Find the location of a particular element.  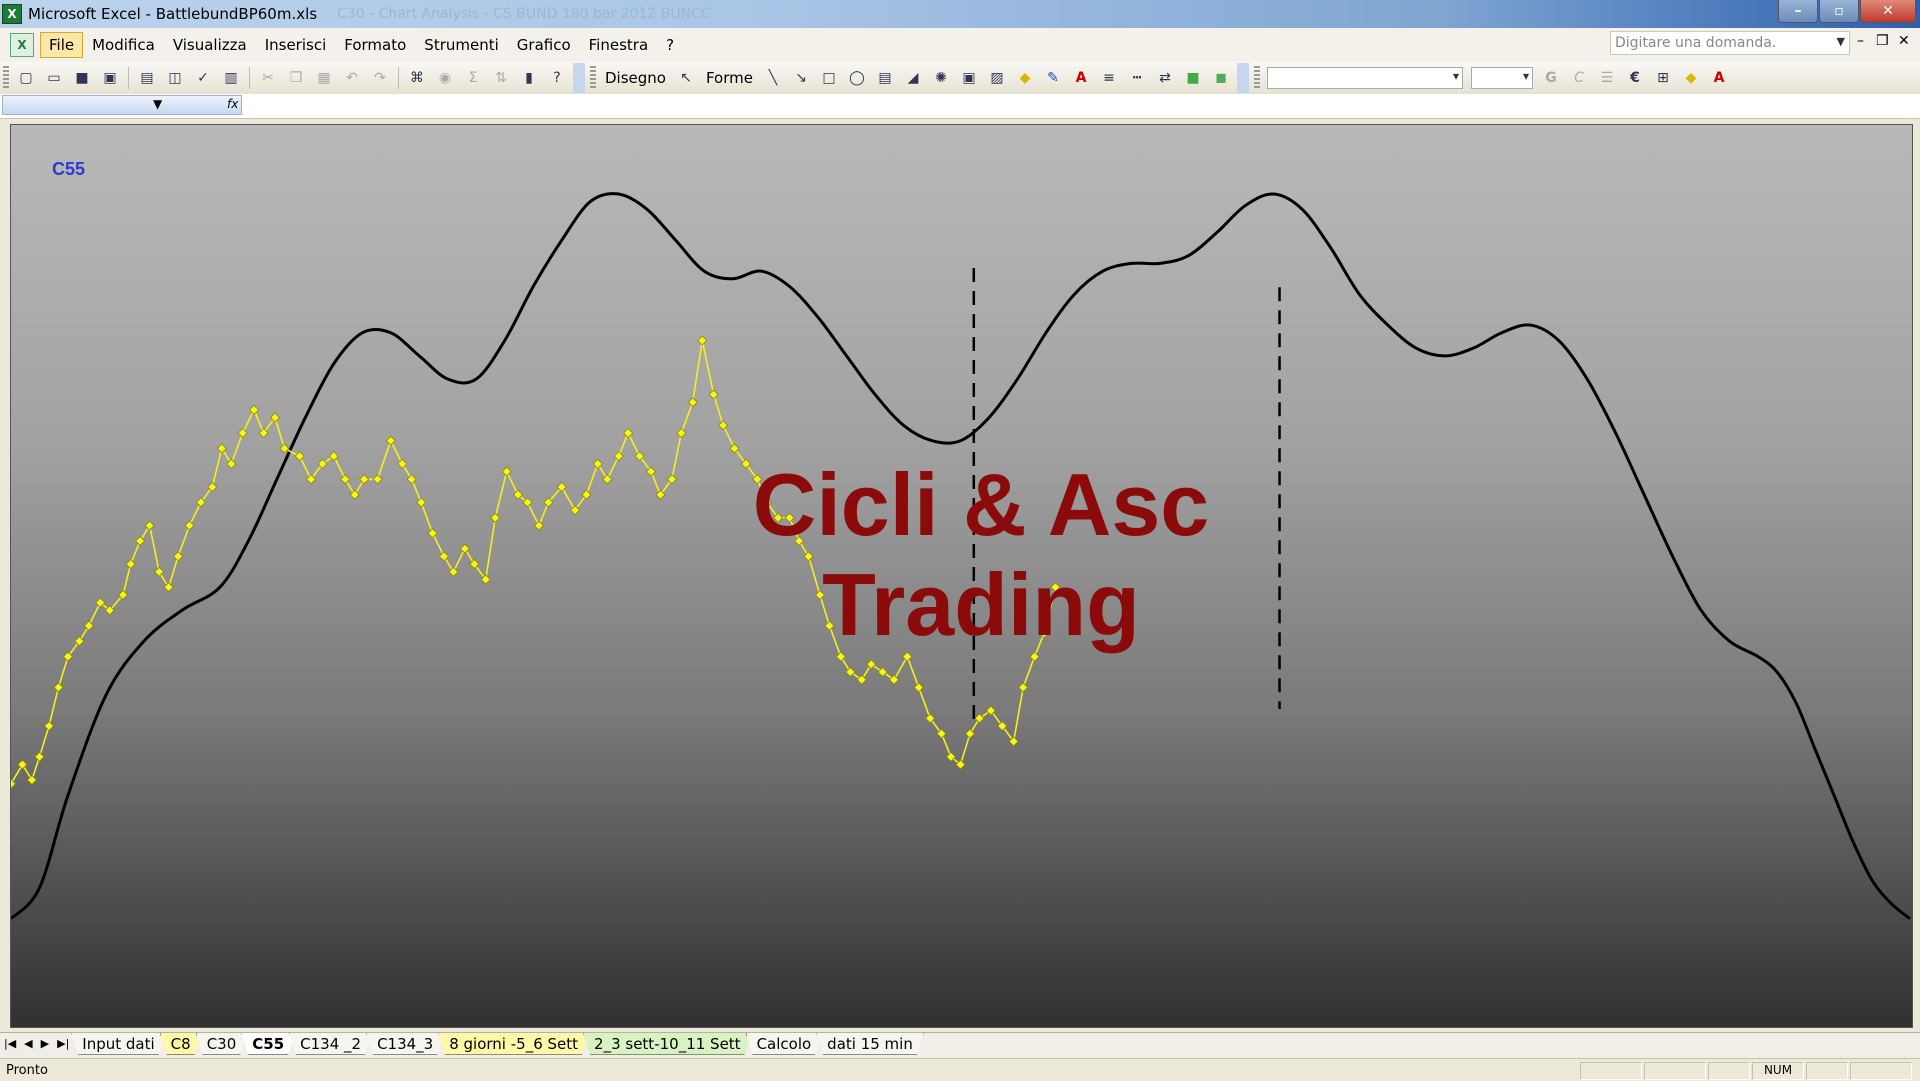

rectangle-tool-icon: □ is located at coordinates (829, 78).